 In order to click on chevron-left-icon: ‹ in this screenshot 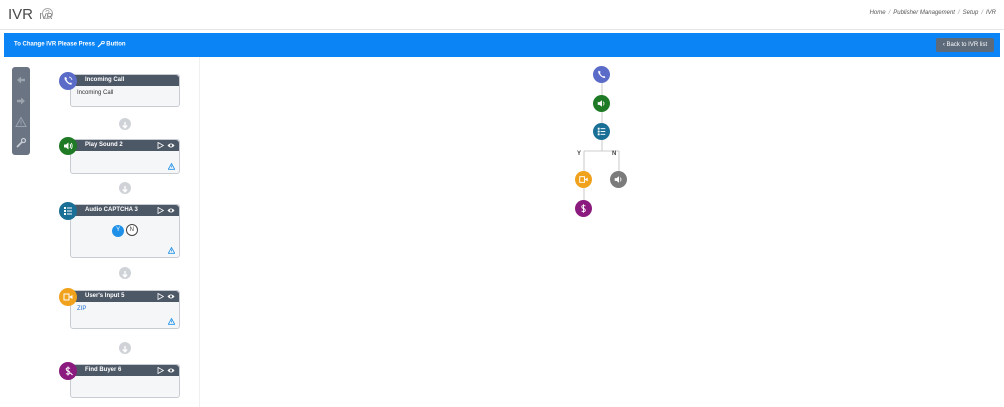, I will do `click(943, 45)`.